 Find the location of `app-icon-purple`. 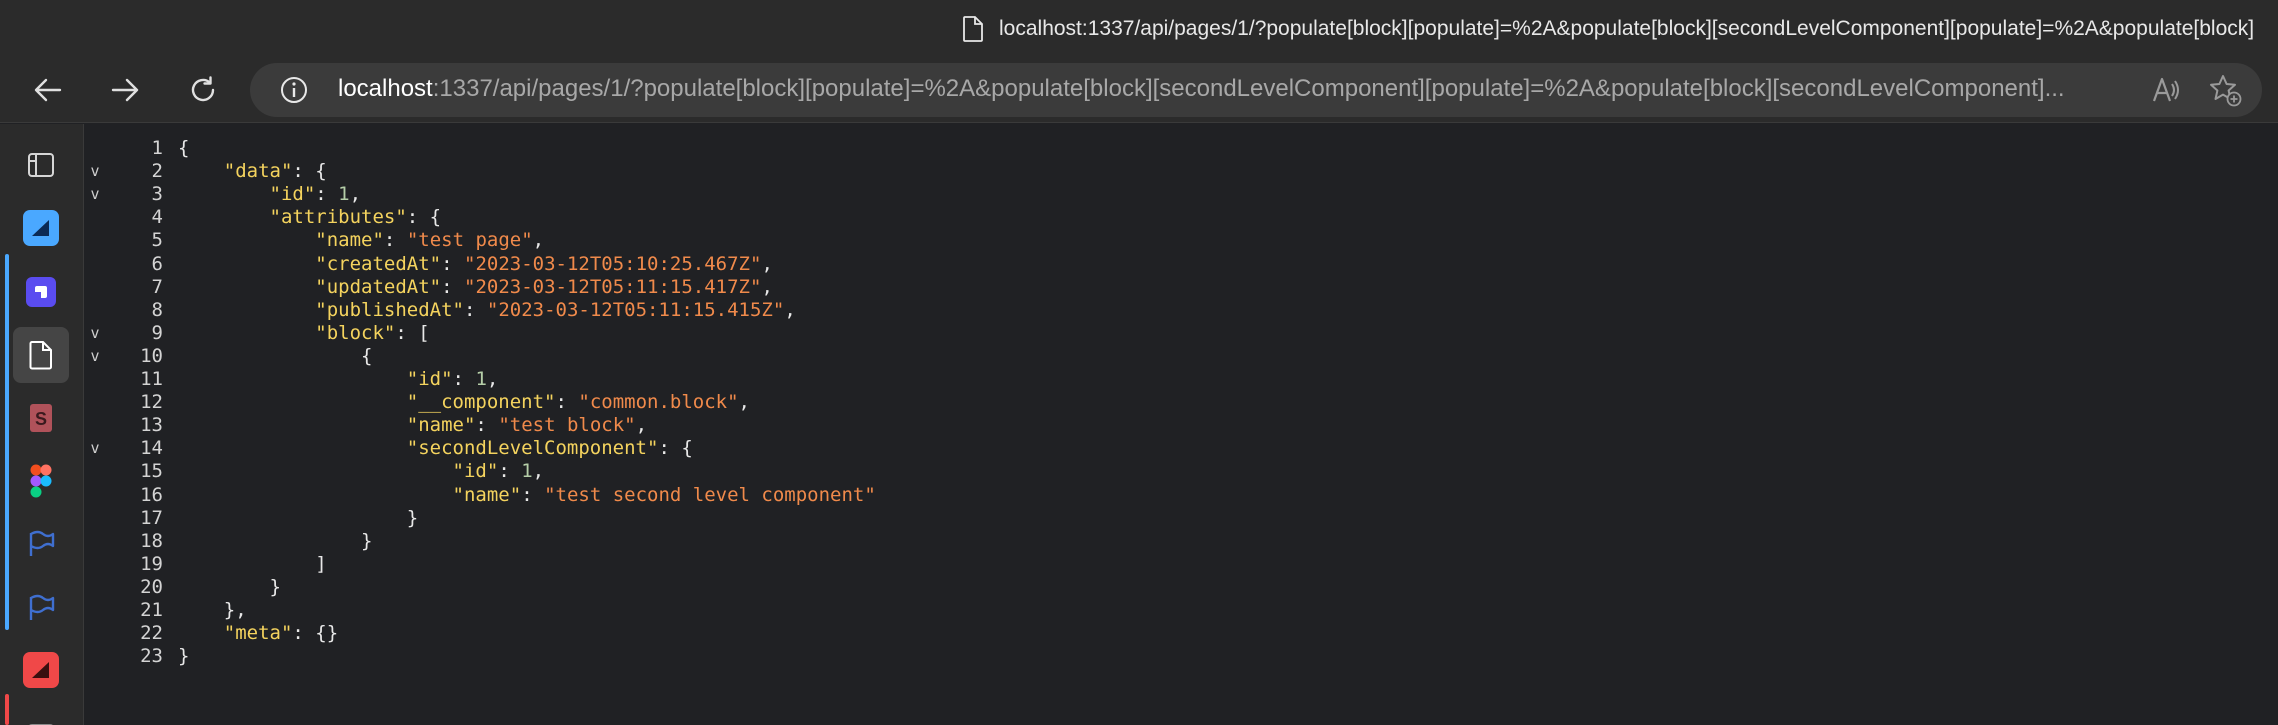

app-icon-purple is located at coordinates (41, 292).